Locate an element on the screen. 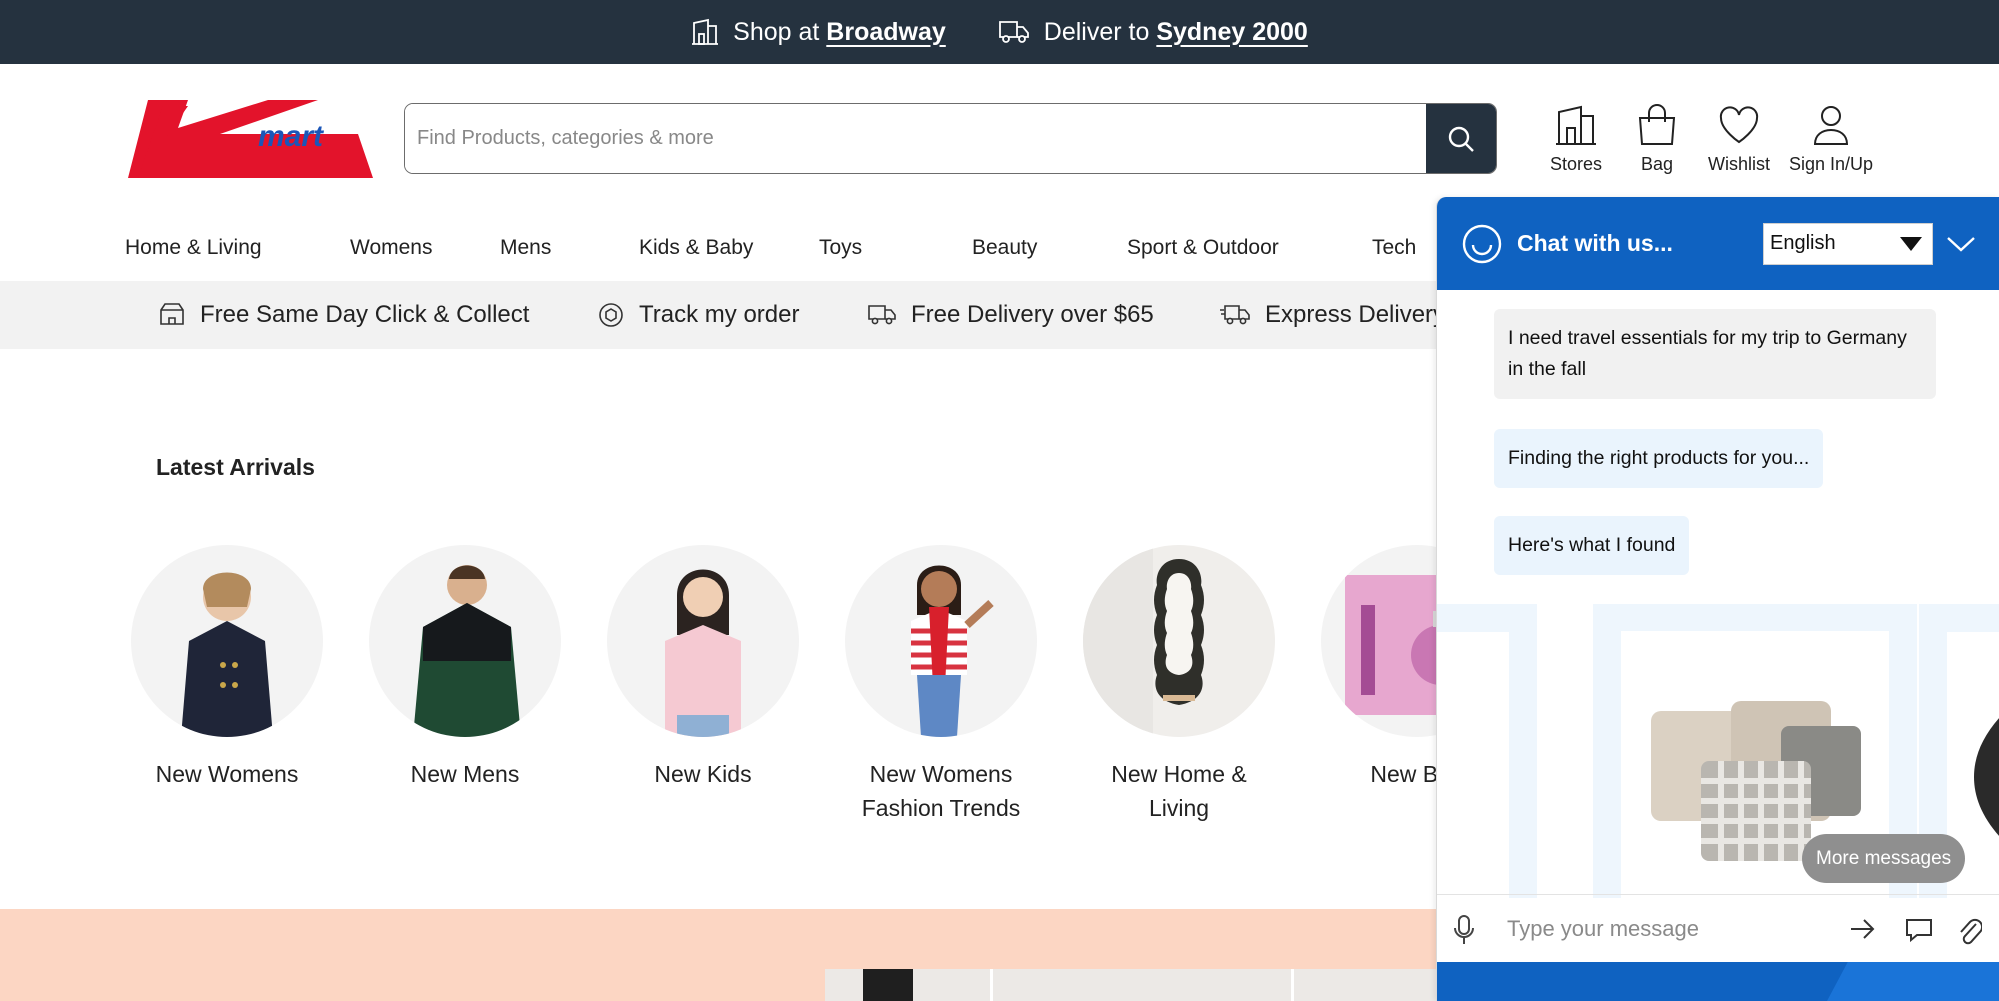 The height and width of the screenshot is (1001, 1999). promo-image is located at coordinates (1132, 985).